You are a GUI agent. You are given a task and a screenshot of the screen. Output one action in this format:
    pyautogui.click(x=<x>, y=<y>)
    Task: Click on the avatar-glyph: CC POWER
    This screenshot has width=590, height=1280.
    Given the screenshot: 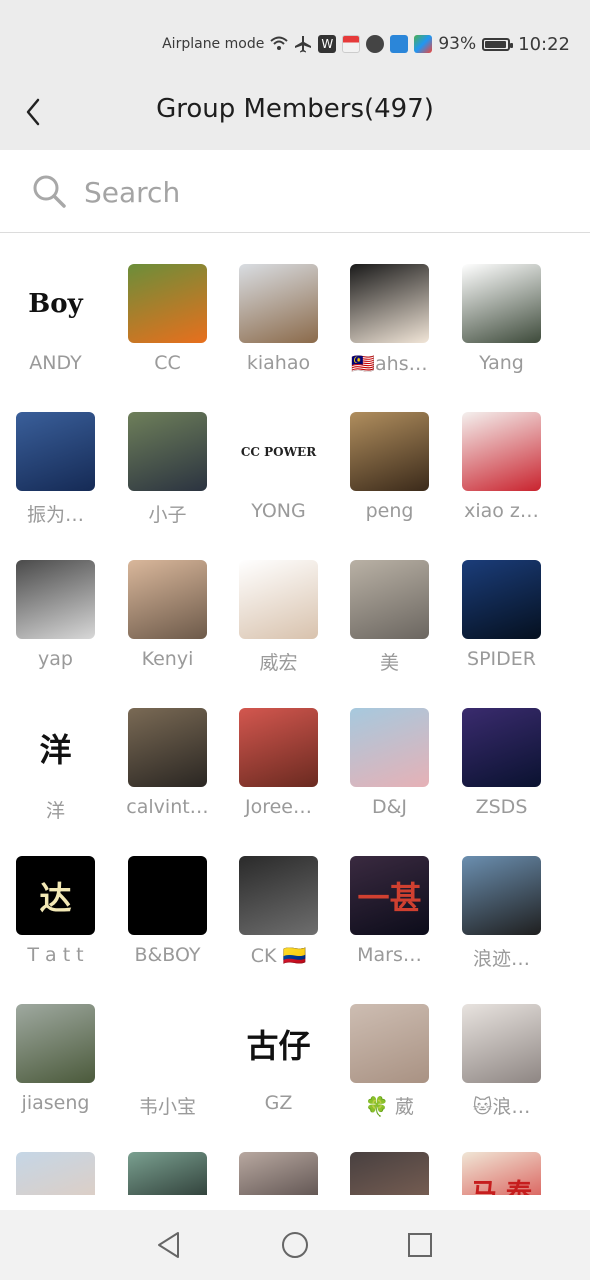 What is the action you would take?
    pyautogui.click(x=278, y=451)
    